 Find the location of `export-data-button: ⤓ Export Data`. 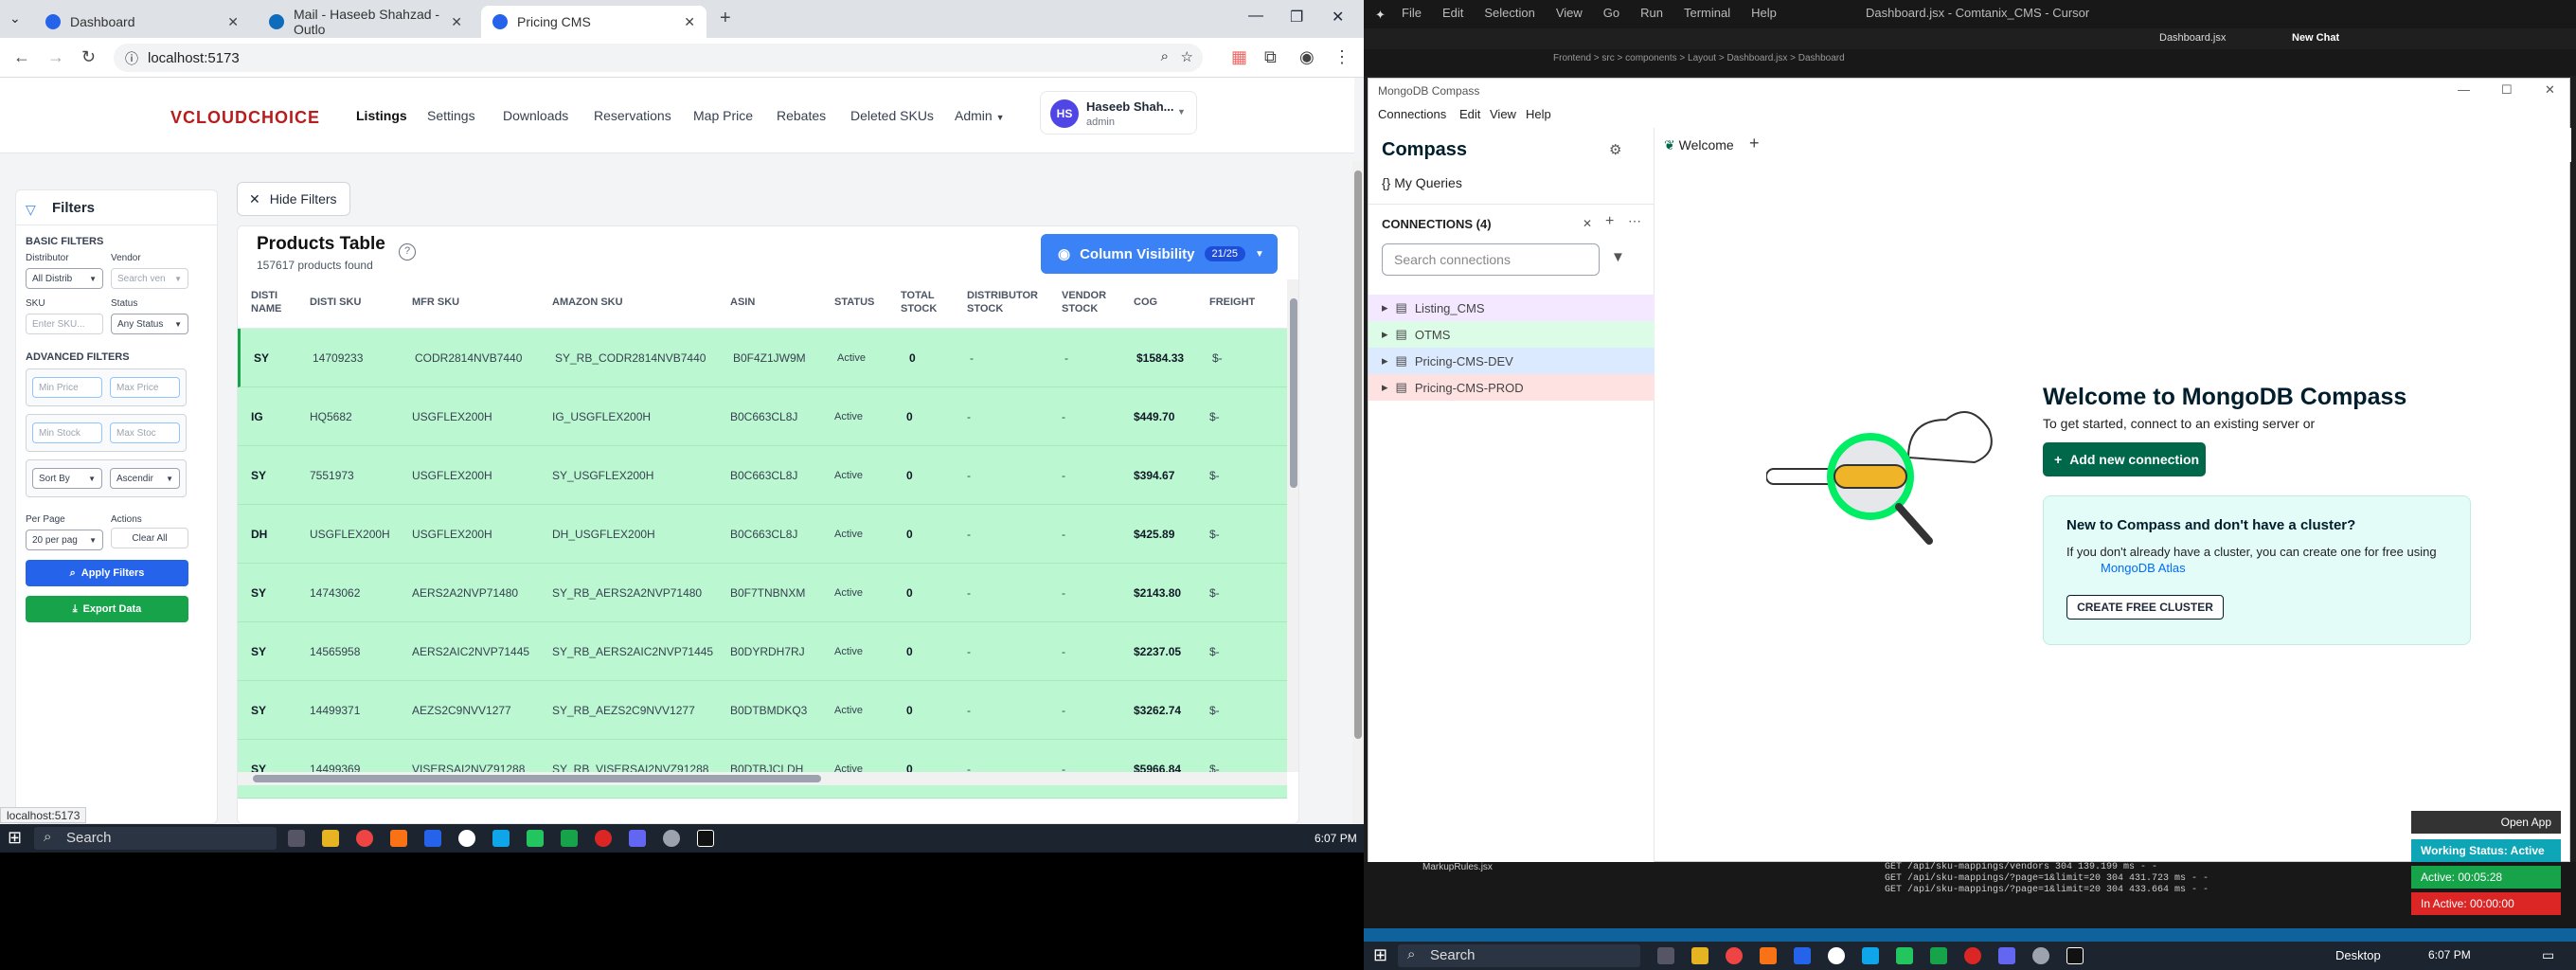

export-data-button: ⤓ Export Data is located at coordinates (107, 609).